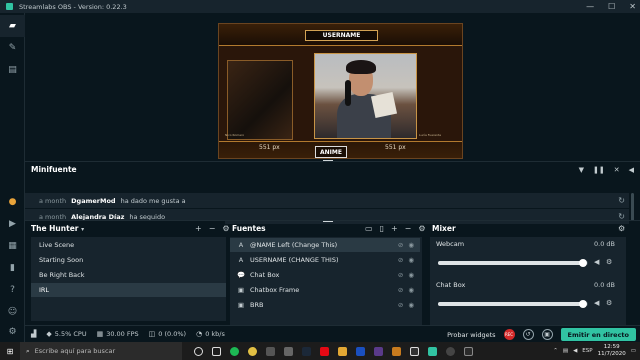 The height and width of the screenshot is (360, 640). I want to click on test-widgets-button: Probar widgets, so click(471, 335).